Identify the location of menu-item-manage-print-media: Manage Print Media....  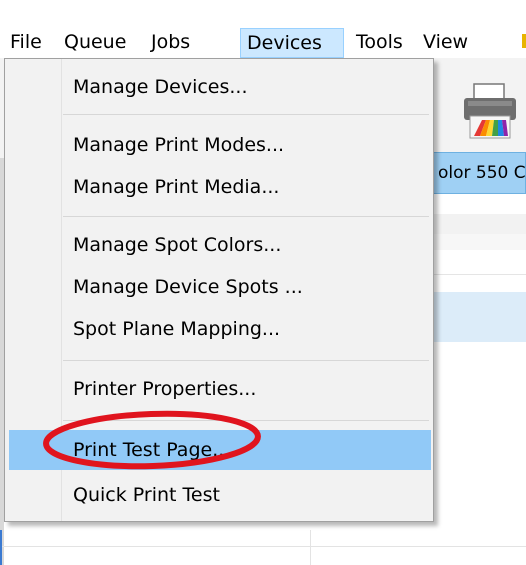
(220, 187).